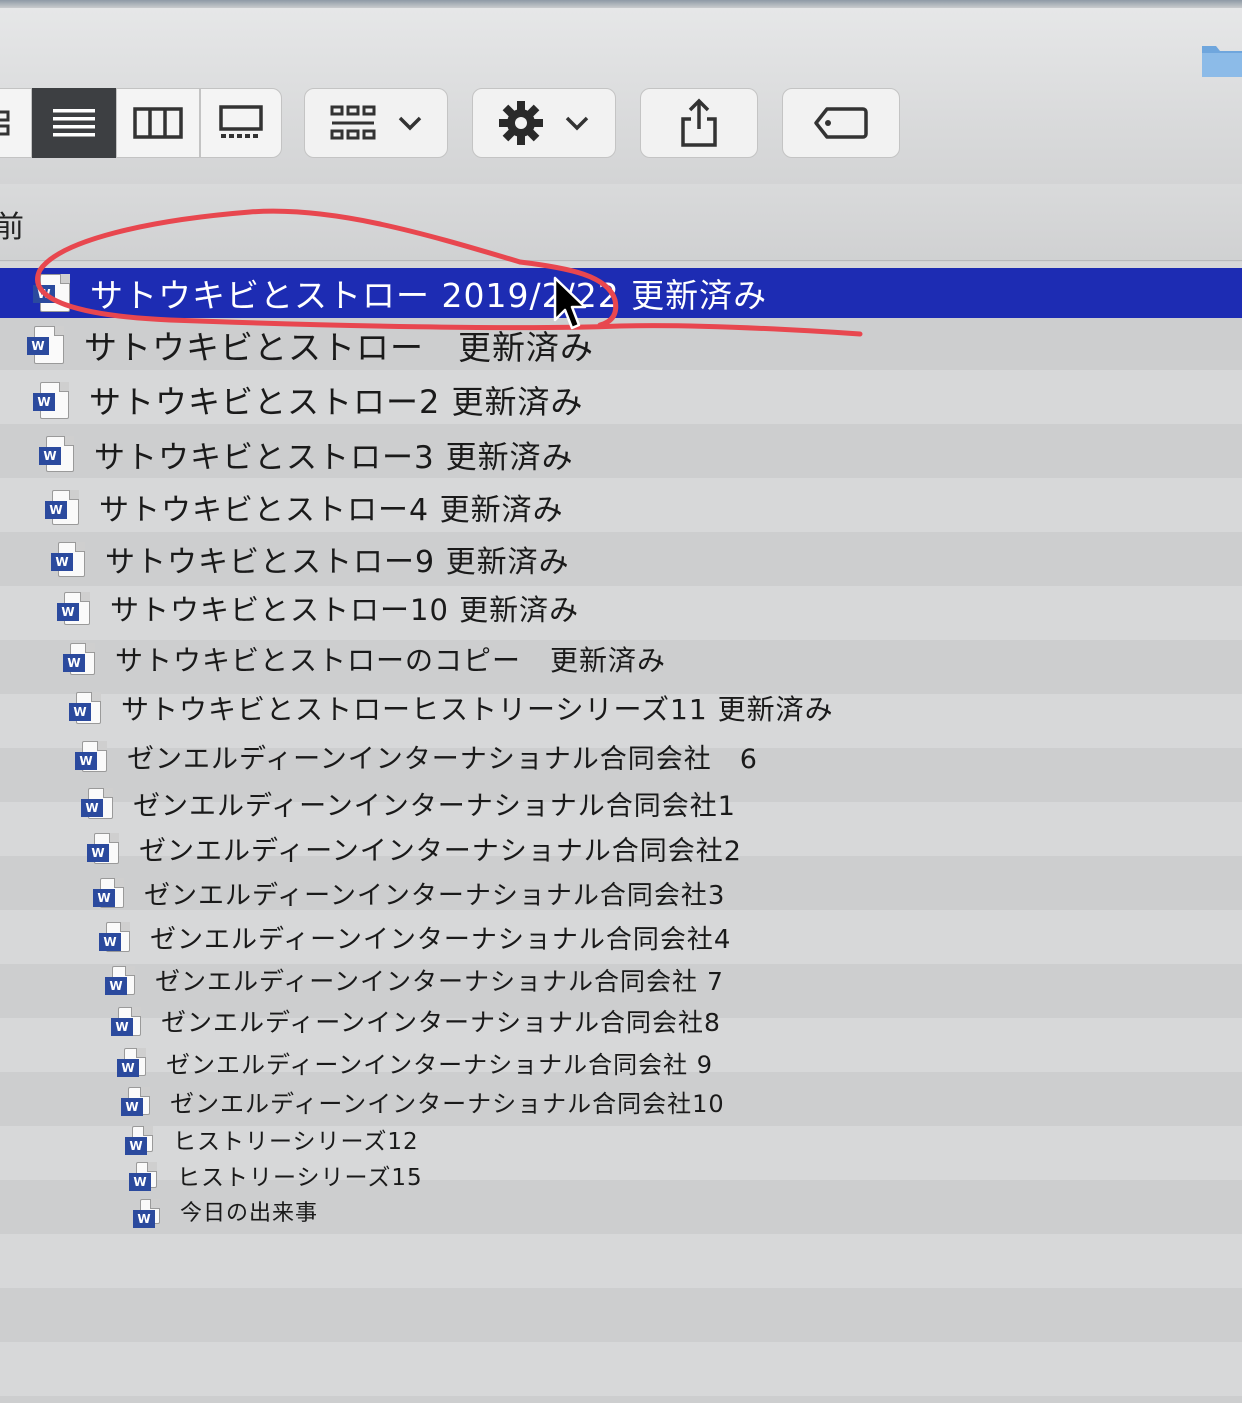 This screenshot has height=1403, width=1242. I want to click on file-name: ヒストリーシリーズ12, so click(296, 1142).